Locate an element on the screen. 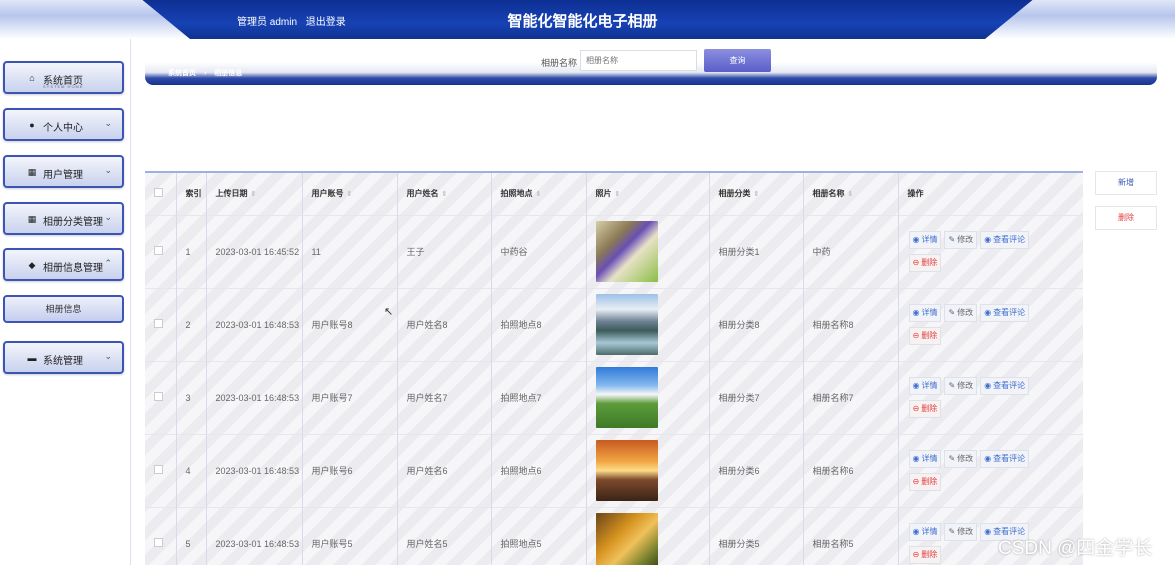 This screenshot has width=1175, height=565. edit-label: 修改 is located at coordinates (965, 531).